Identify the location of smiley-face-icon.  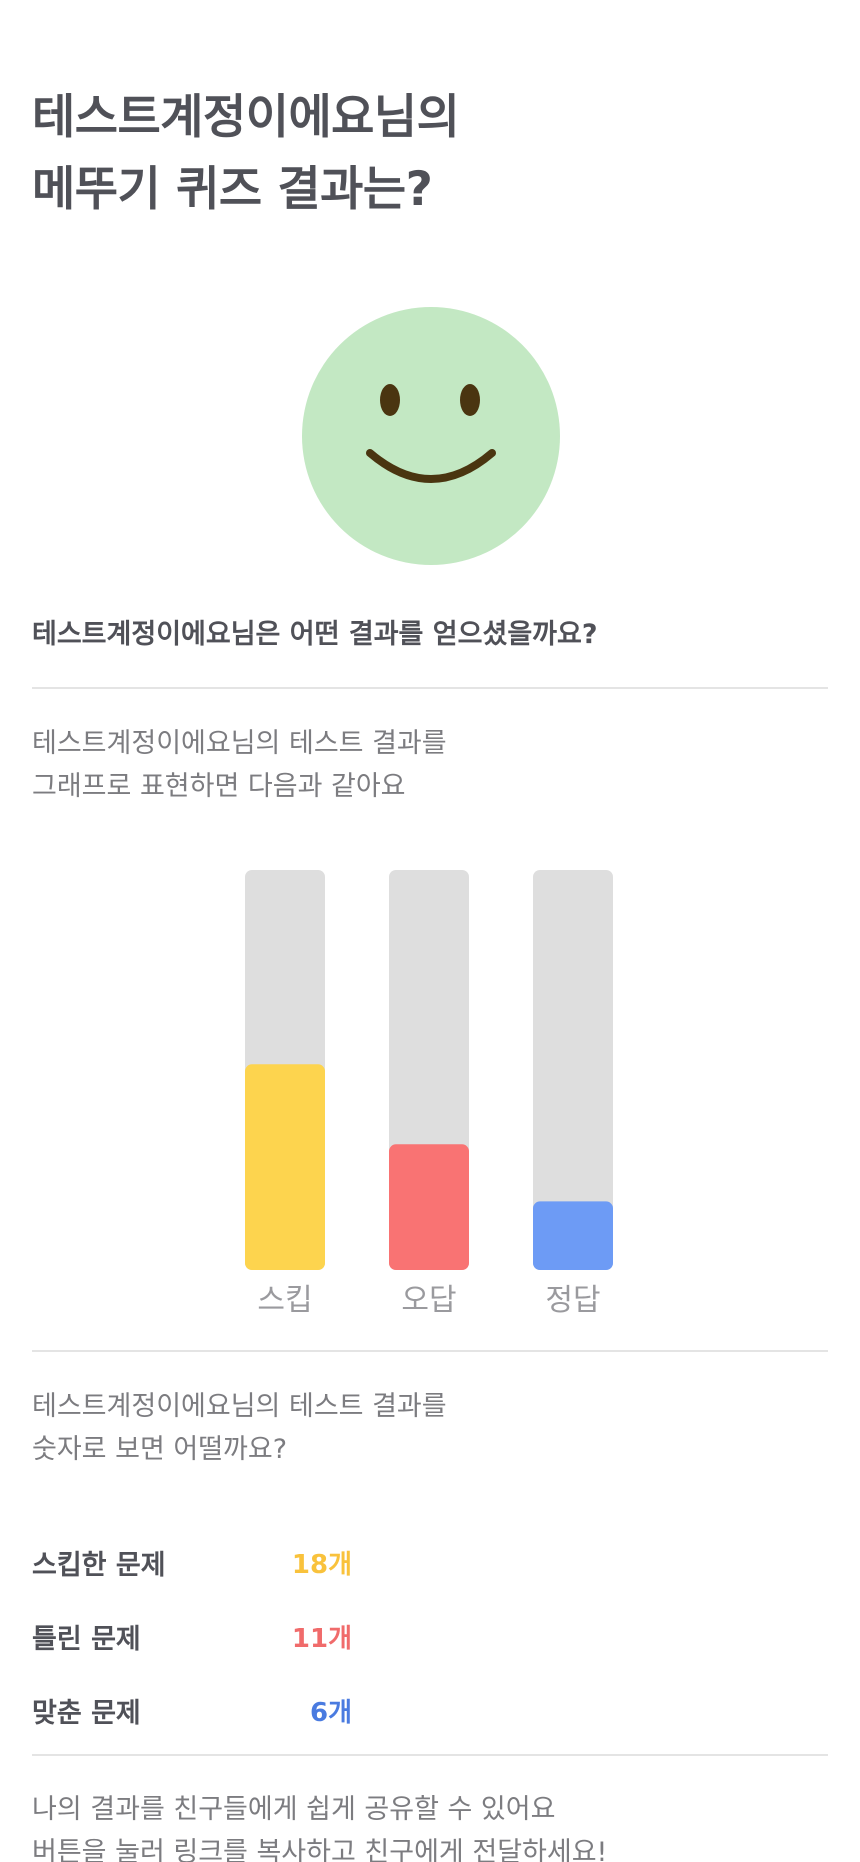
(431, 436).